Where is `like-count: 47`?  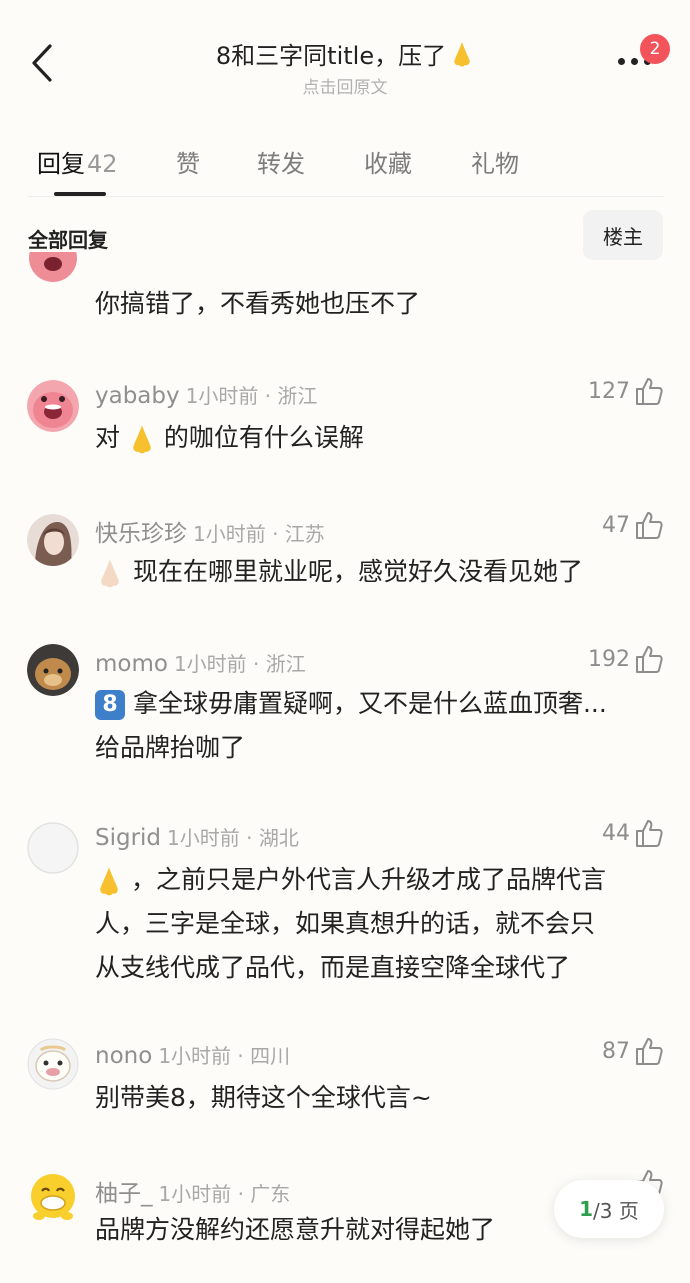
like-count: 47 is located at coordinates (616, 525).